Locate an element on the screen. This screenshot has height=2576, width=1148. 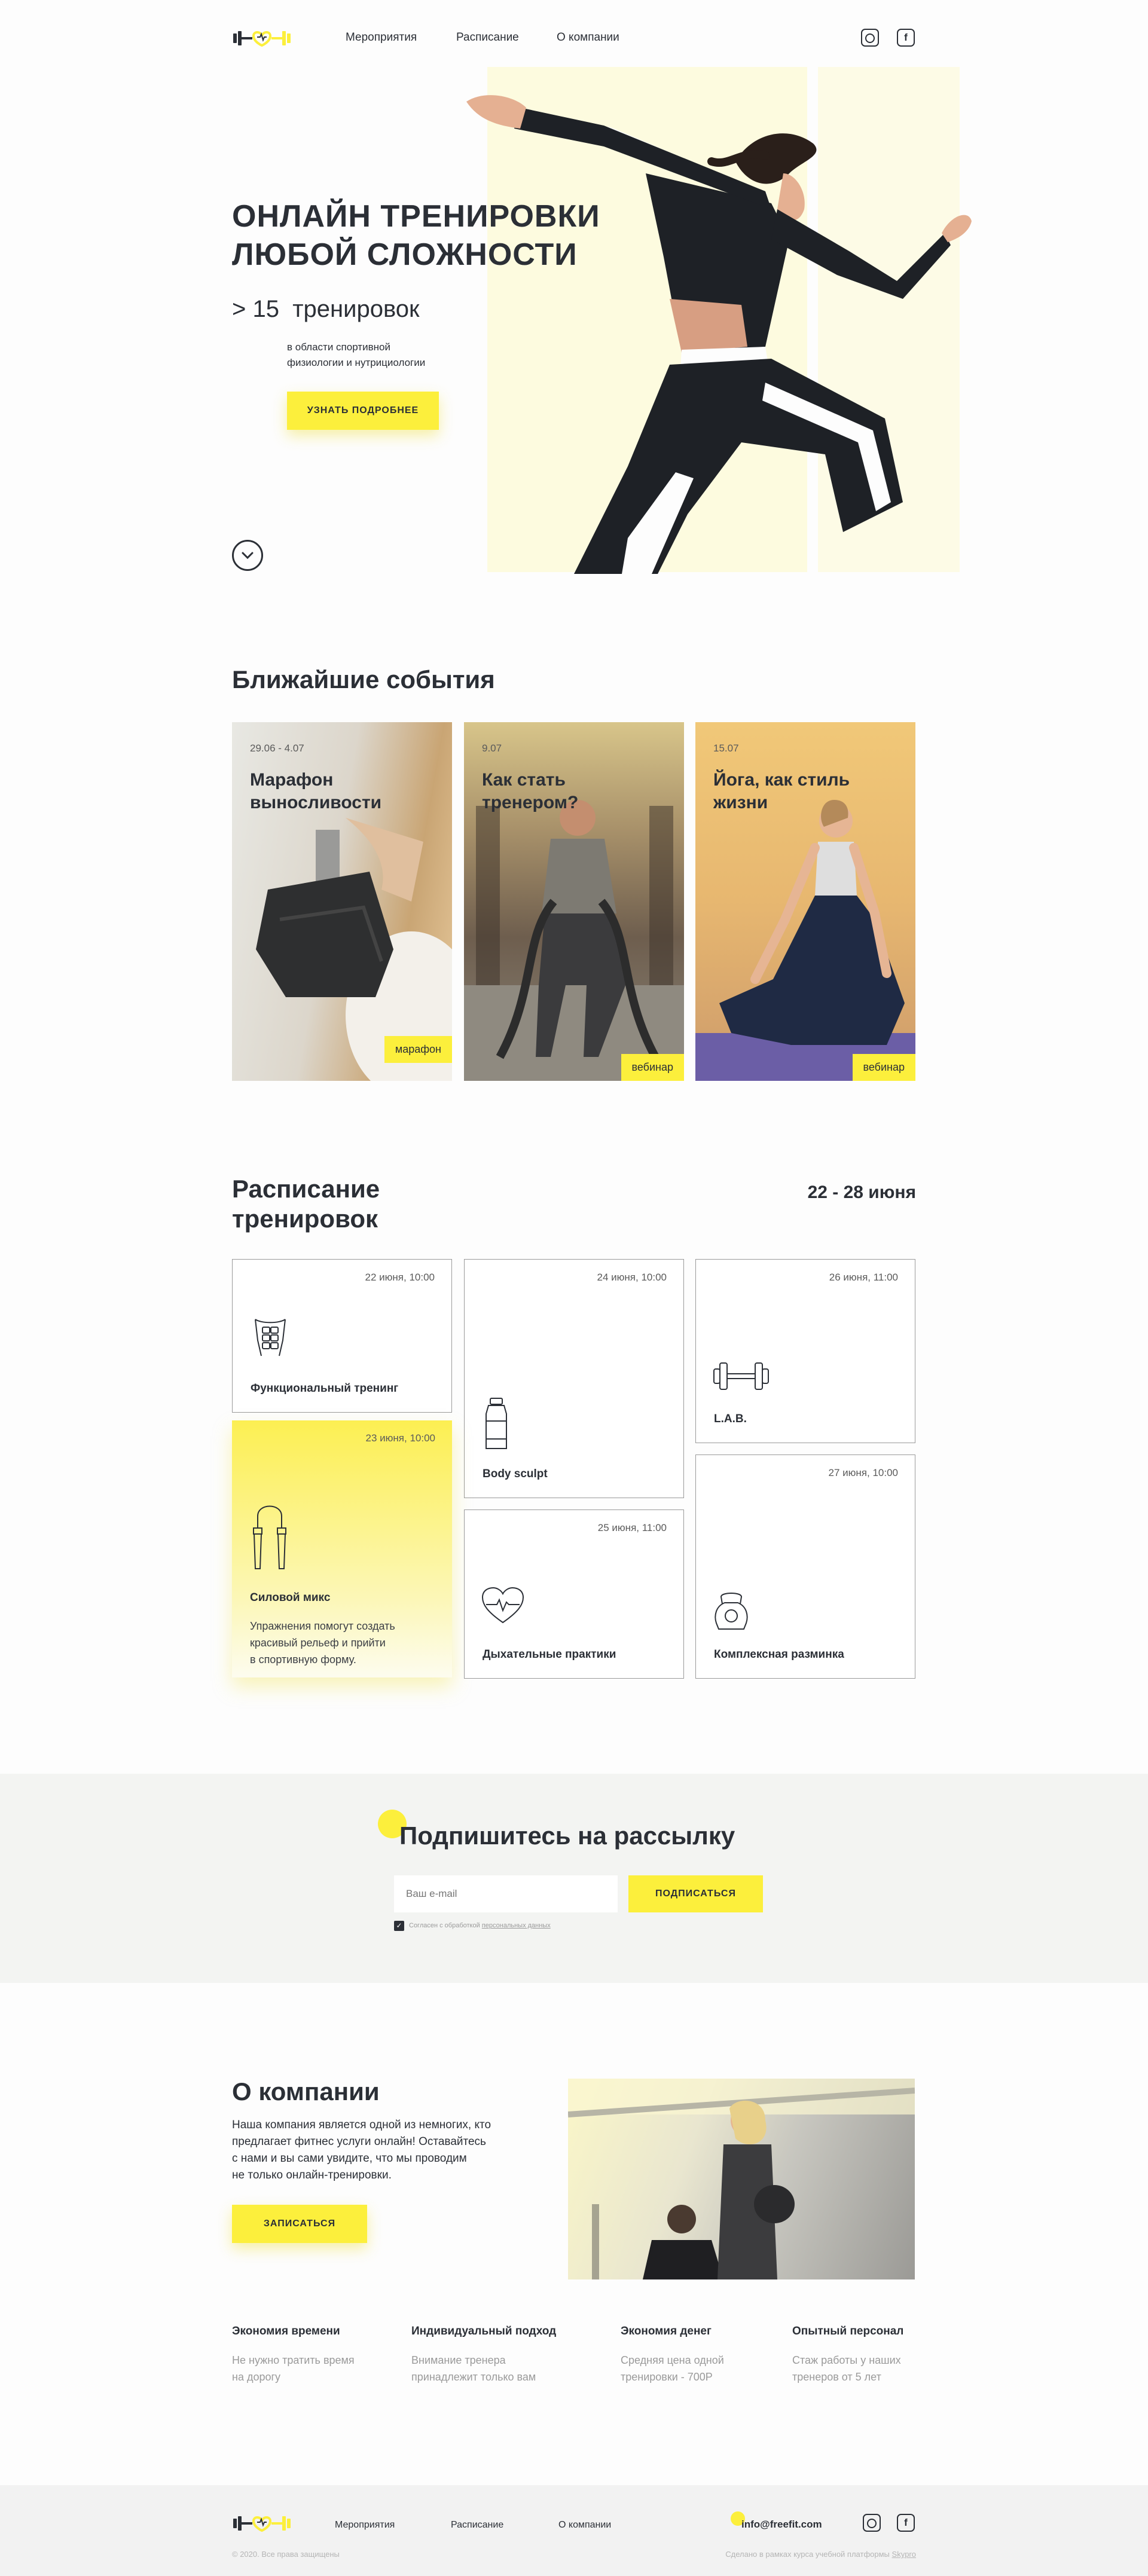
feature-text: Внимание тренера принадлежит только вам is located at coordinates (473, 2368).